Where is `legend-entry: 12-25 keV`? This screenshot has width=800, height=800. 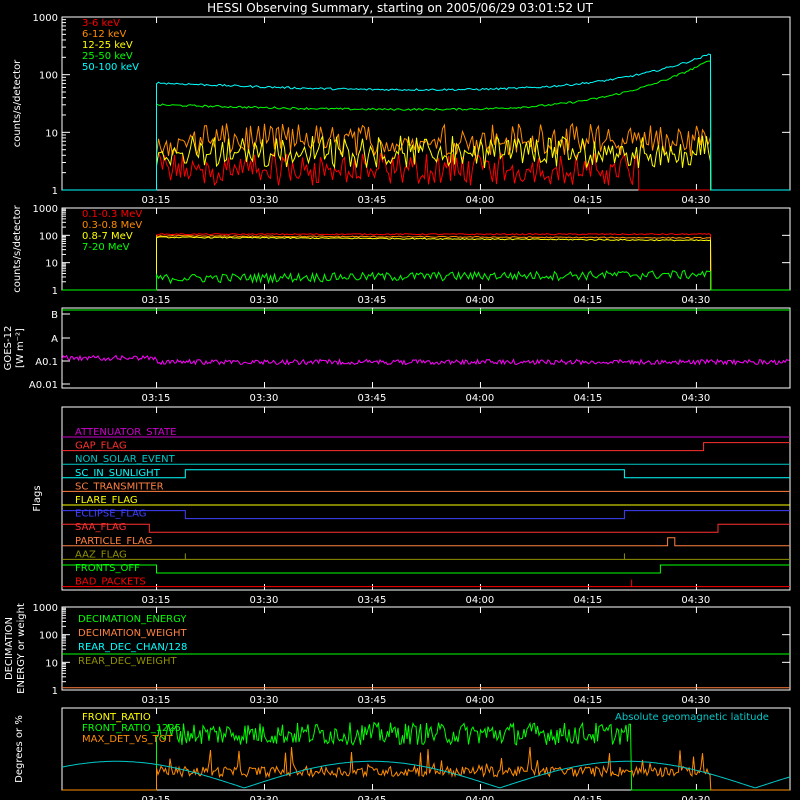 legend-entry: 12-25 keV is located at coordinates (107, 45).